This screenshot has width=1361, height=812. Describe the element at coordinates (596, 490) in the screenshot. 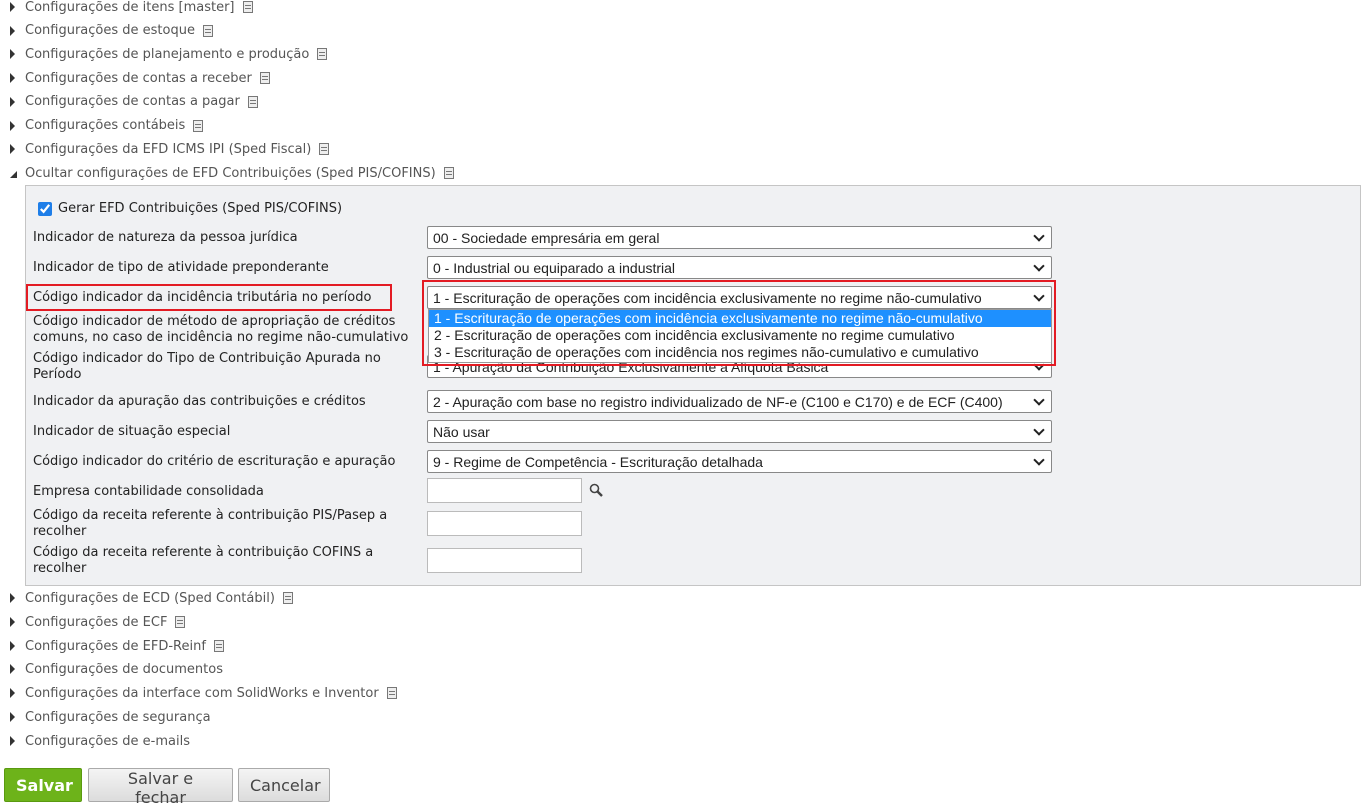

I see `search-icon` at that location.